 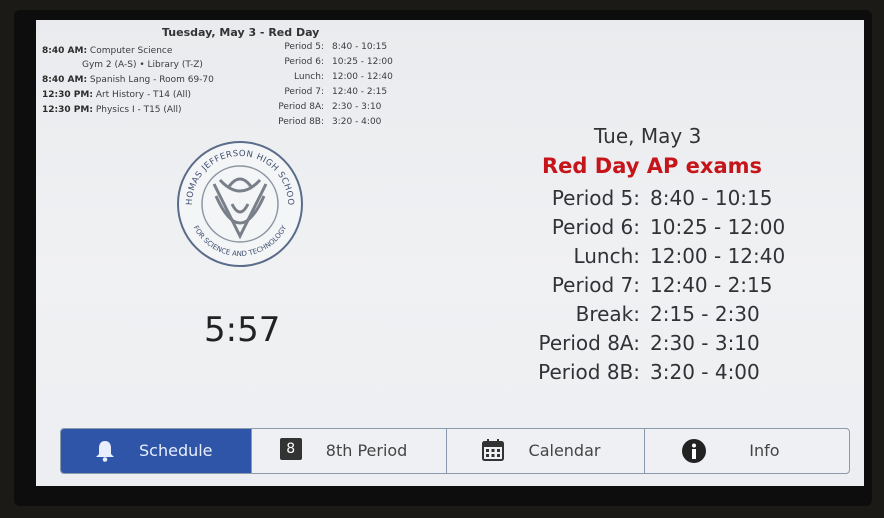 I want to click on schedule-row: Lunch: 12:00 - 12:40, so click(x=655, y=256).